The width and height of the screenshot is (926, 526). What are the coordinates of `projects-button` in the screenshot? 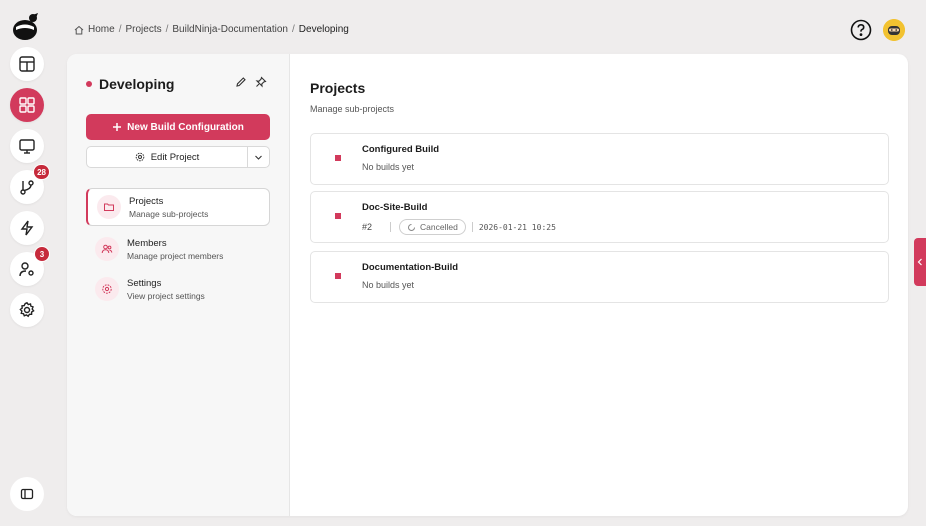 It's located at (27, 105).